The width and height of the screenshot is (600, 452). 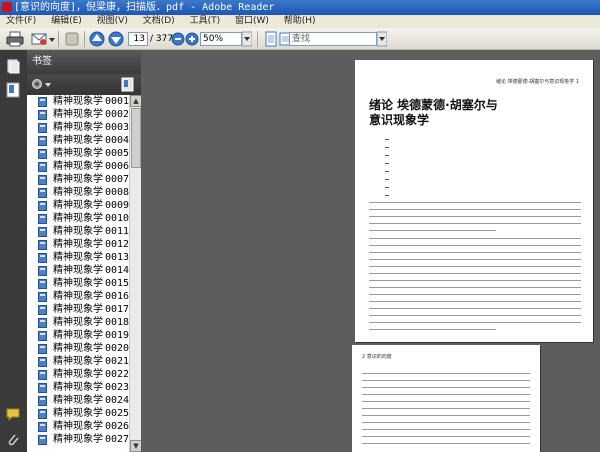 I want to click on toolbar: 13 / 377 50% 查找, so click(x=300, y=39).